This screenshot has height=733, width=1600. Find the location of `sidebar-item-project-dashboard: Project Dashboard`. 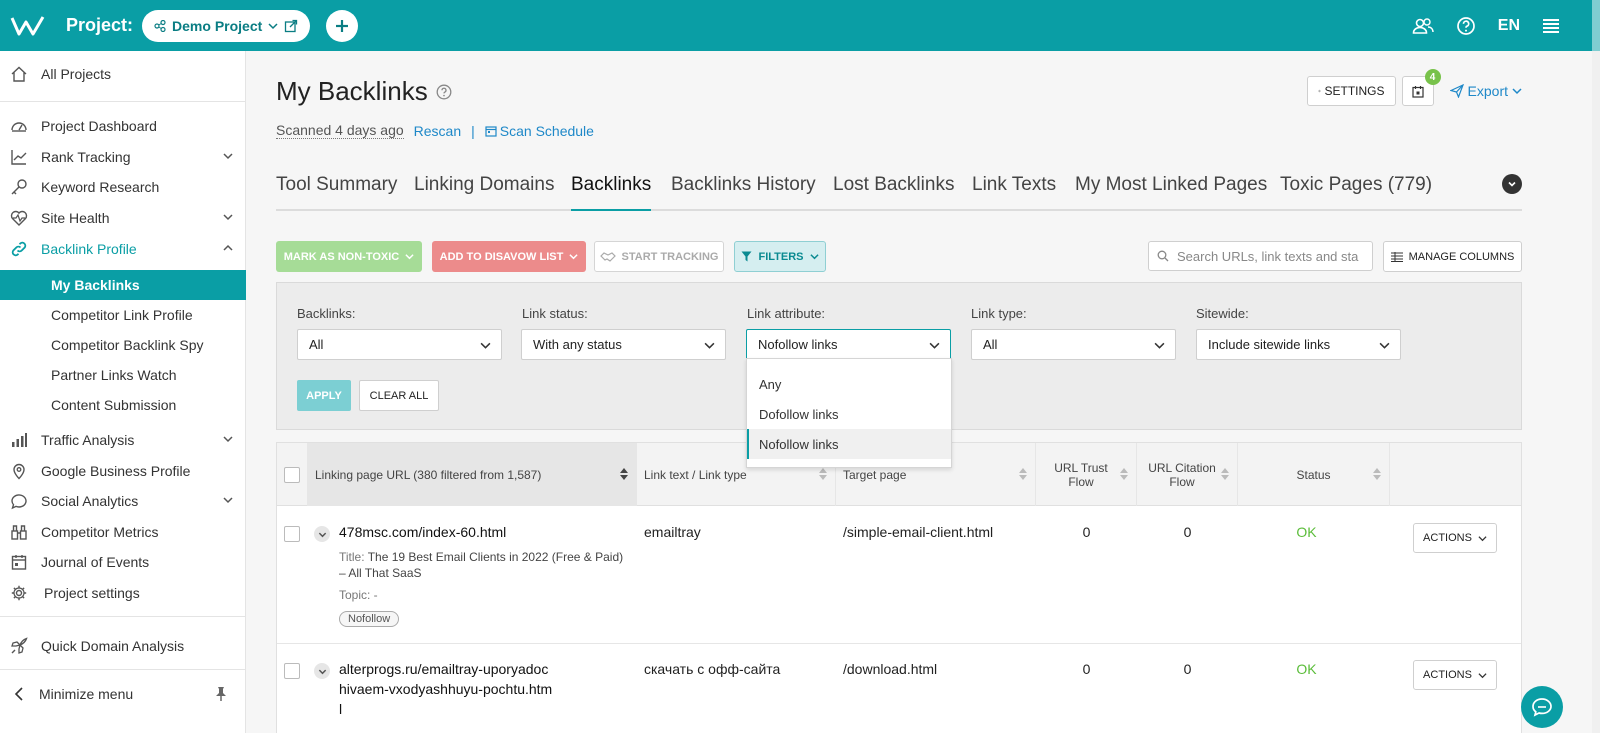

sidebar-item-project-dashboard: Project Dashboard is located at coordinates (123, 126).